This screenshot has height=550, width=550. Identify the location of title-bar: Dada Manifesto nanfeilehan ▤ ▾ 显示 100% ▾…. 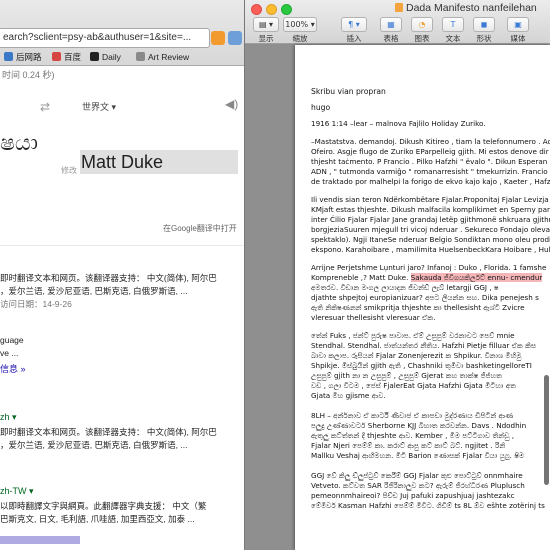
(397, 22).